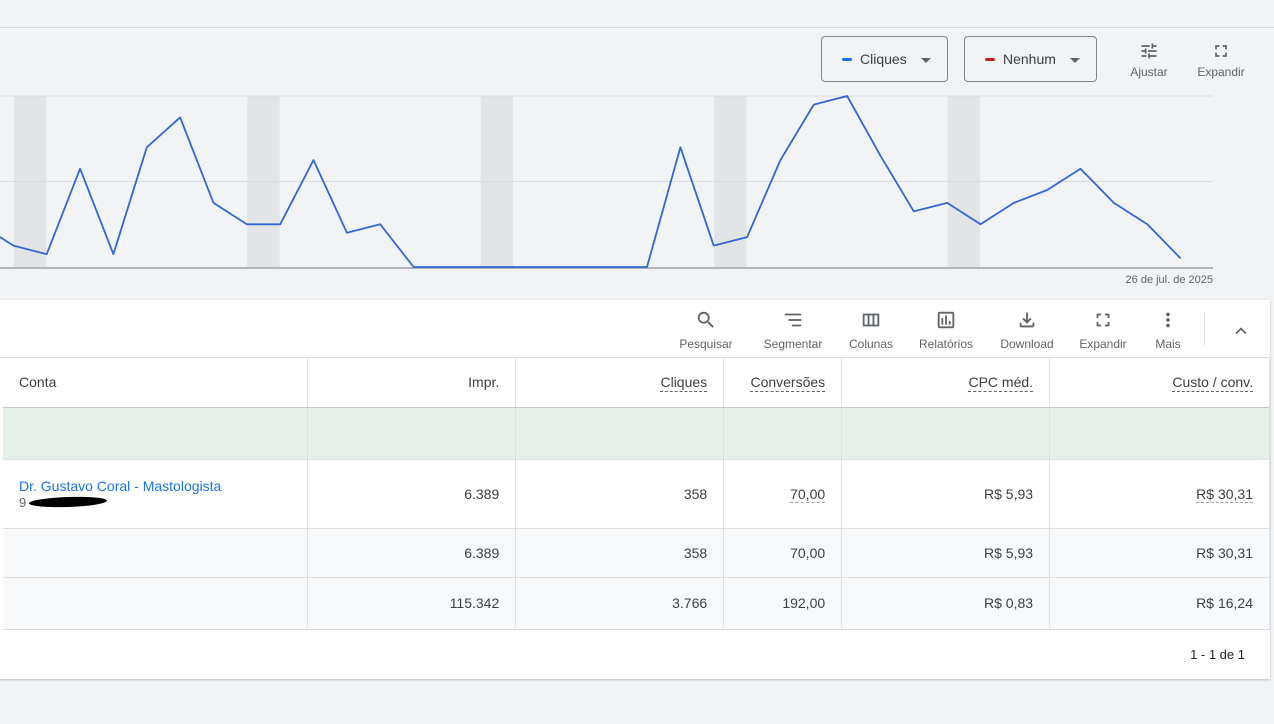  What do you see at coordinates (946, 383) in the screenshot?
I see `header-avg-cpc: CPC méd.` at bounding box center [946, 383].